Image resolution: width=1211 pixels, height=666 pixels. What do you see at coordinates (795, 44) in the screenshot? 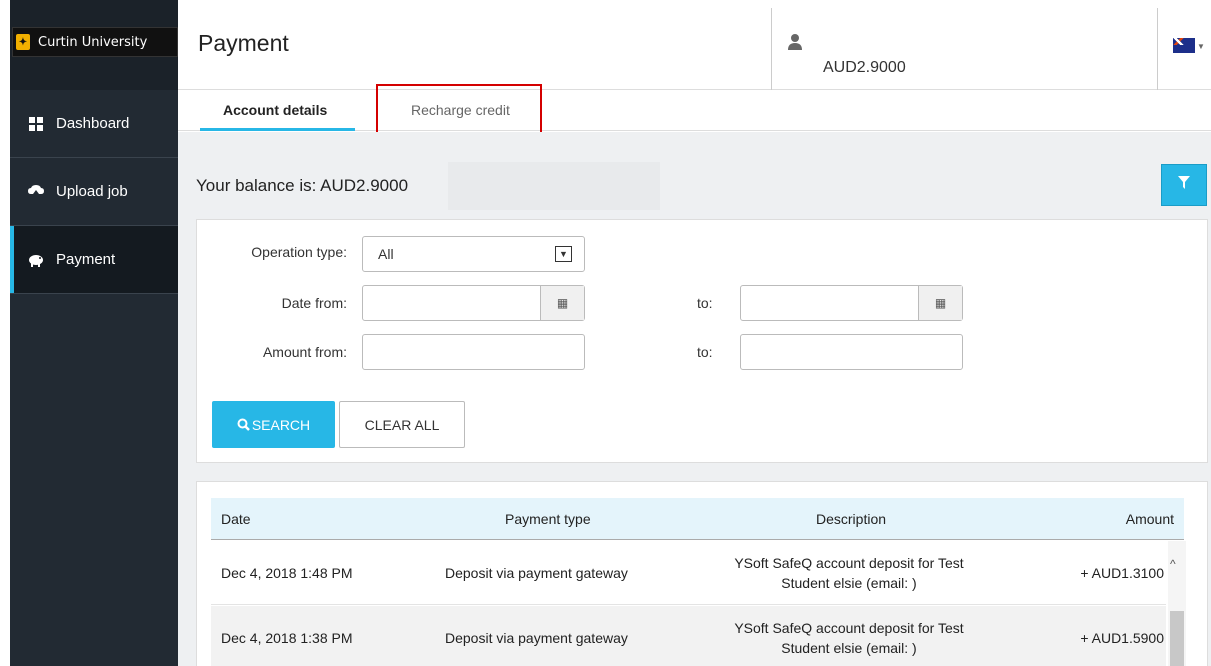
I see `user-icon` at bounding box center [795, 44].